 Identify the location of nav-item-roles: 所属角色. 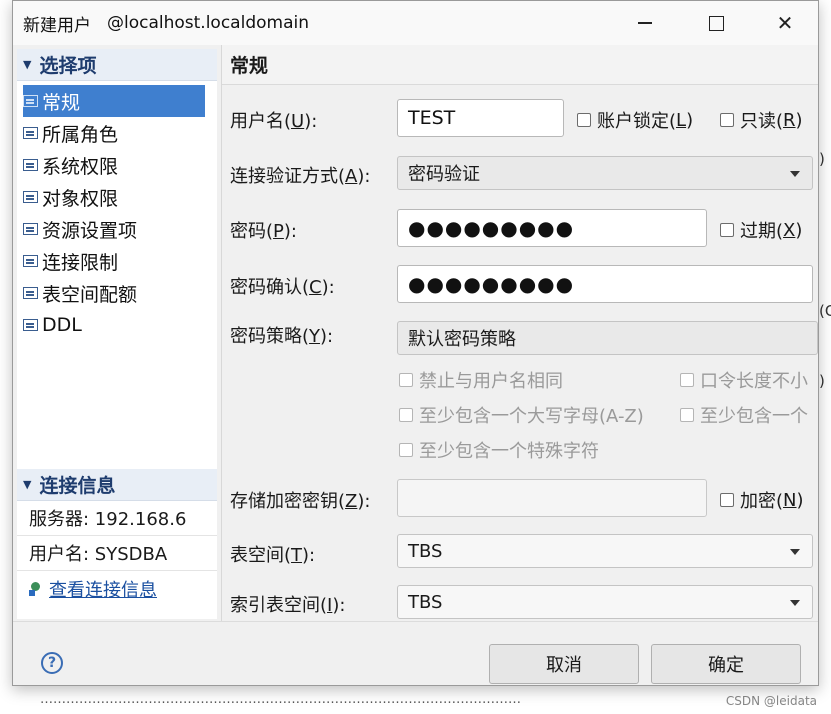
(117, 133).